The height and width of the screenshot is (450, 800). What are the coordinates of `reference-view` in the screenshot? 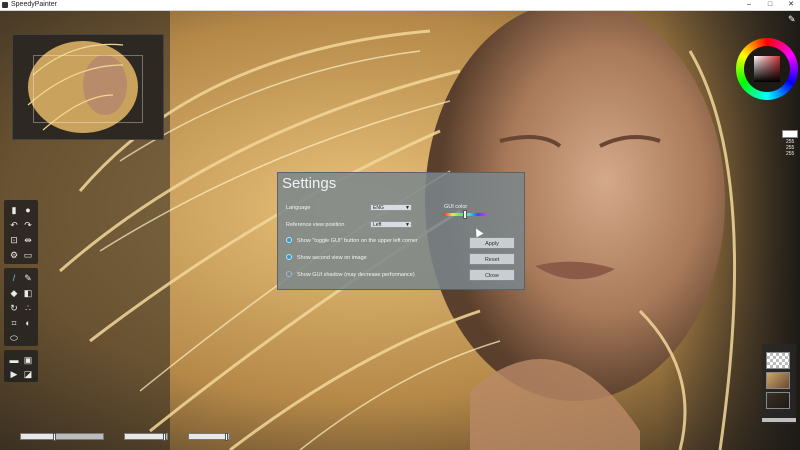 It's located at (88, 87).